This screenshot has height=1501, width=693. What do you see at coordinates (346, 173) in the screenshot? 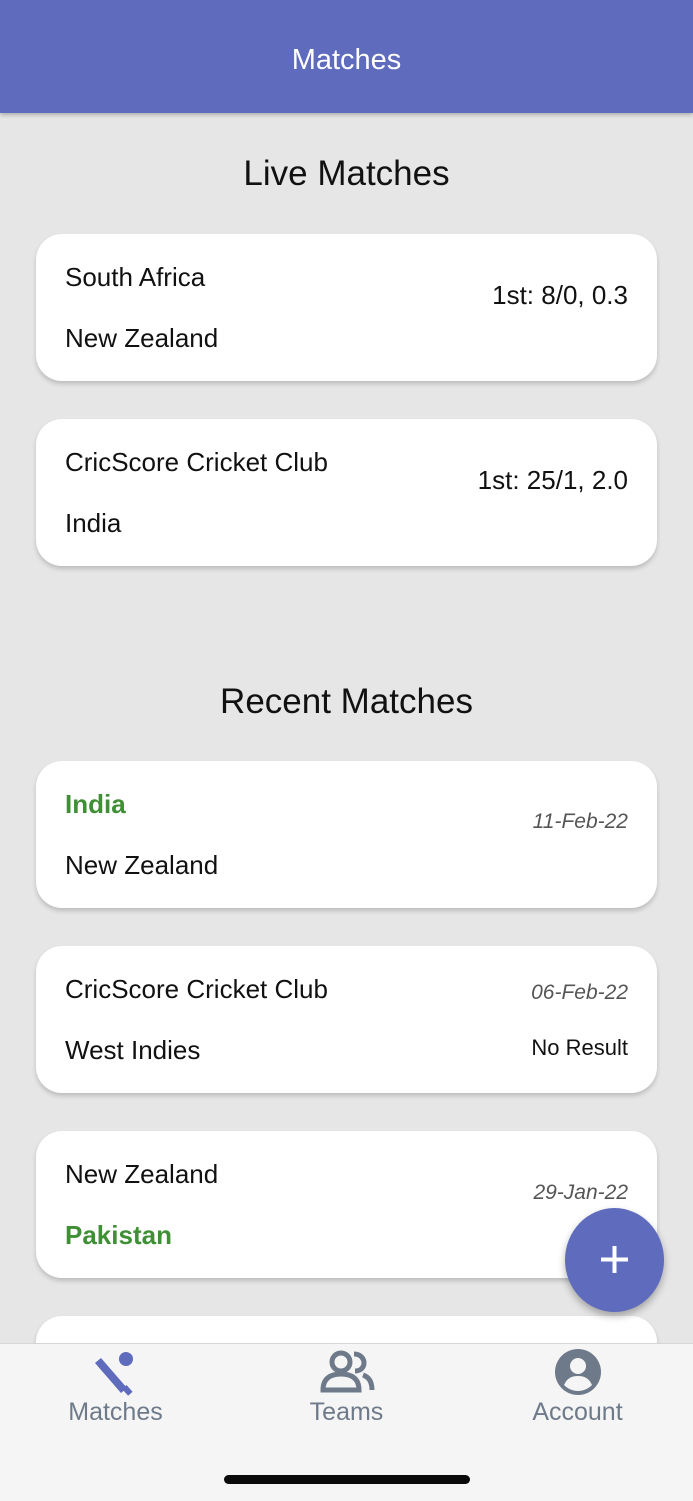
I see `live-matches-heading: Live Matches` at bounding box center [346, 173].